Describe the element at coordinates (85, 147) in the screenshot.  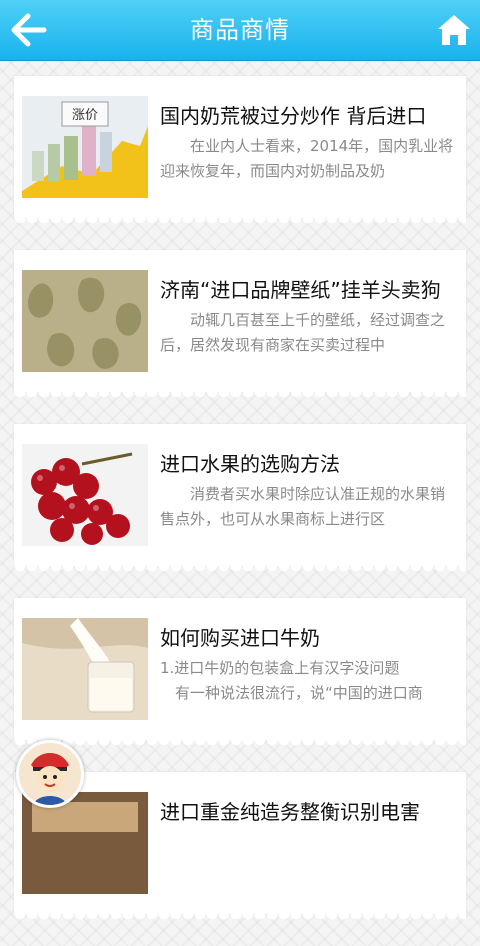
I see `article-thumbnail: 涨价` at that location.